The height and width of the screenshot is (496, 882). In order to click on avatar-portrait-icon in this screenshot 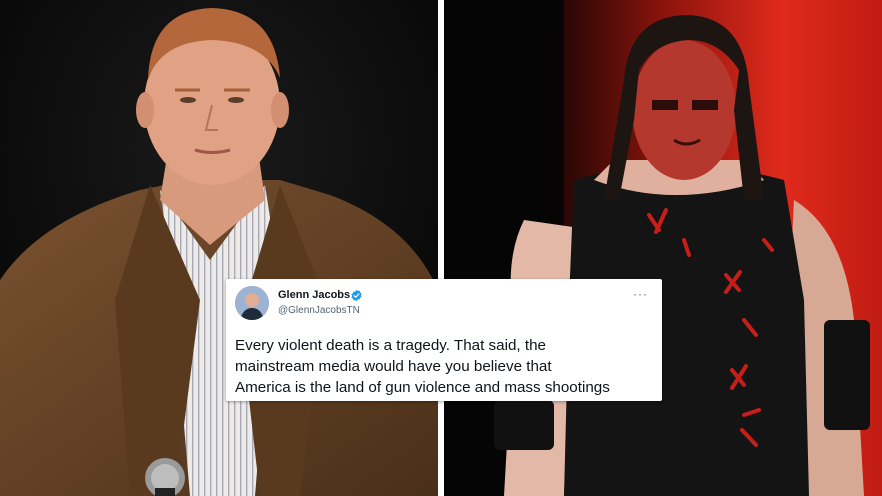, I will do `click(252, 303)`.